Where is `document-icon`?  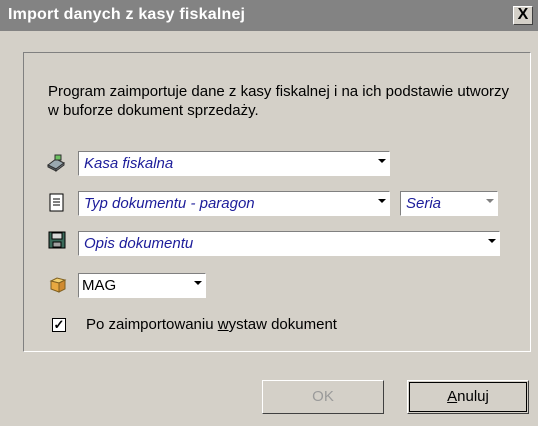
document-icon is located at coordinates (58, 203).